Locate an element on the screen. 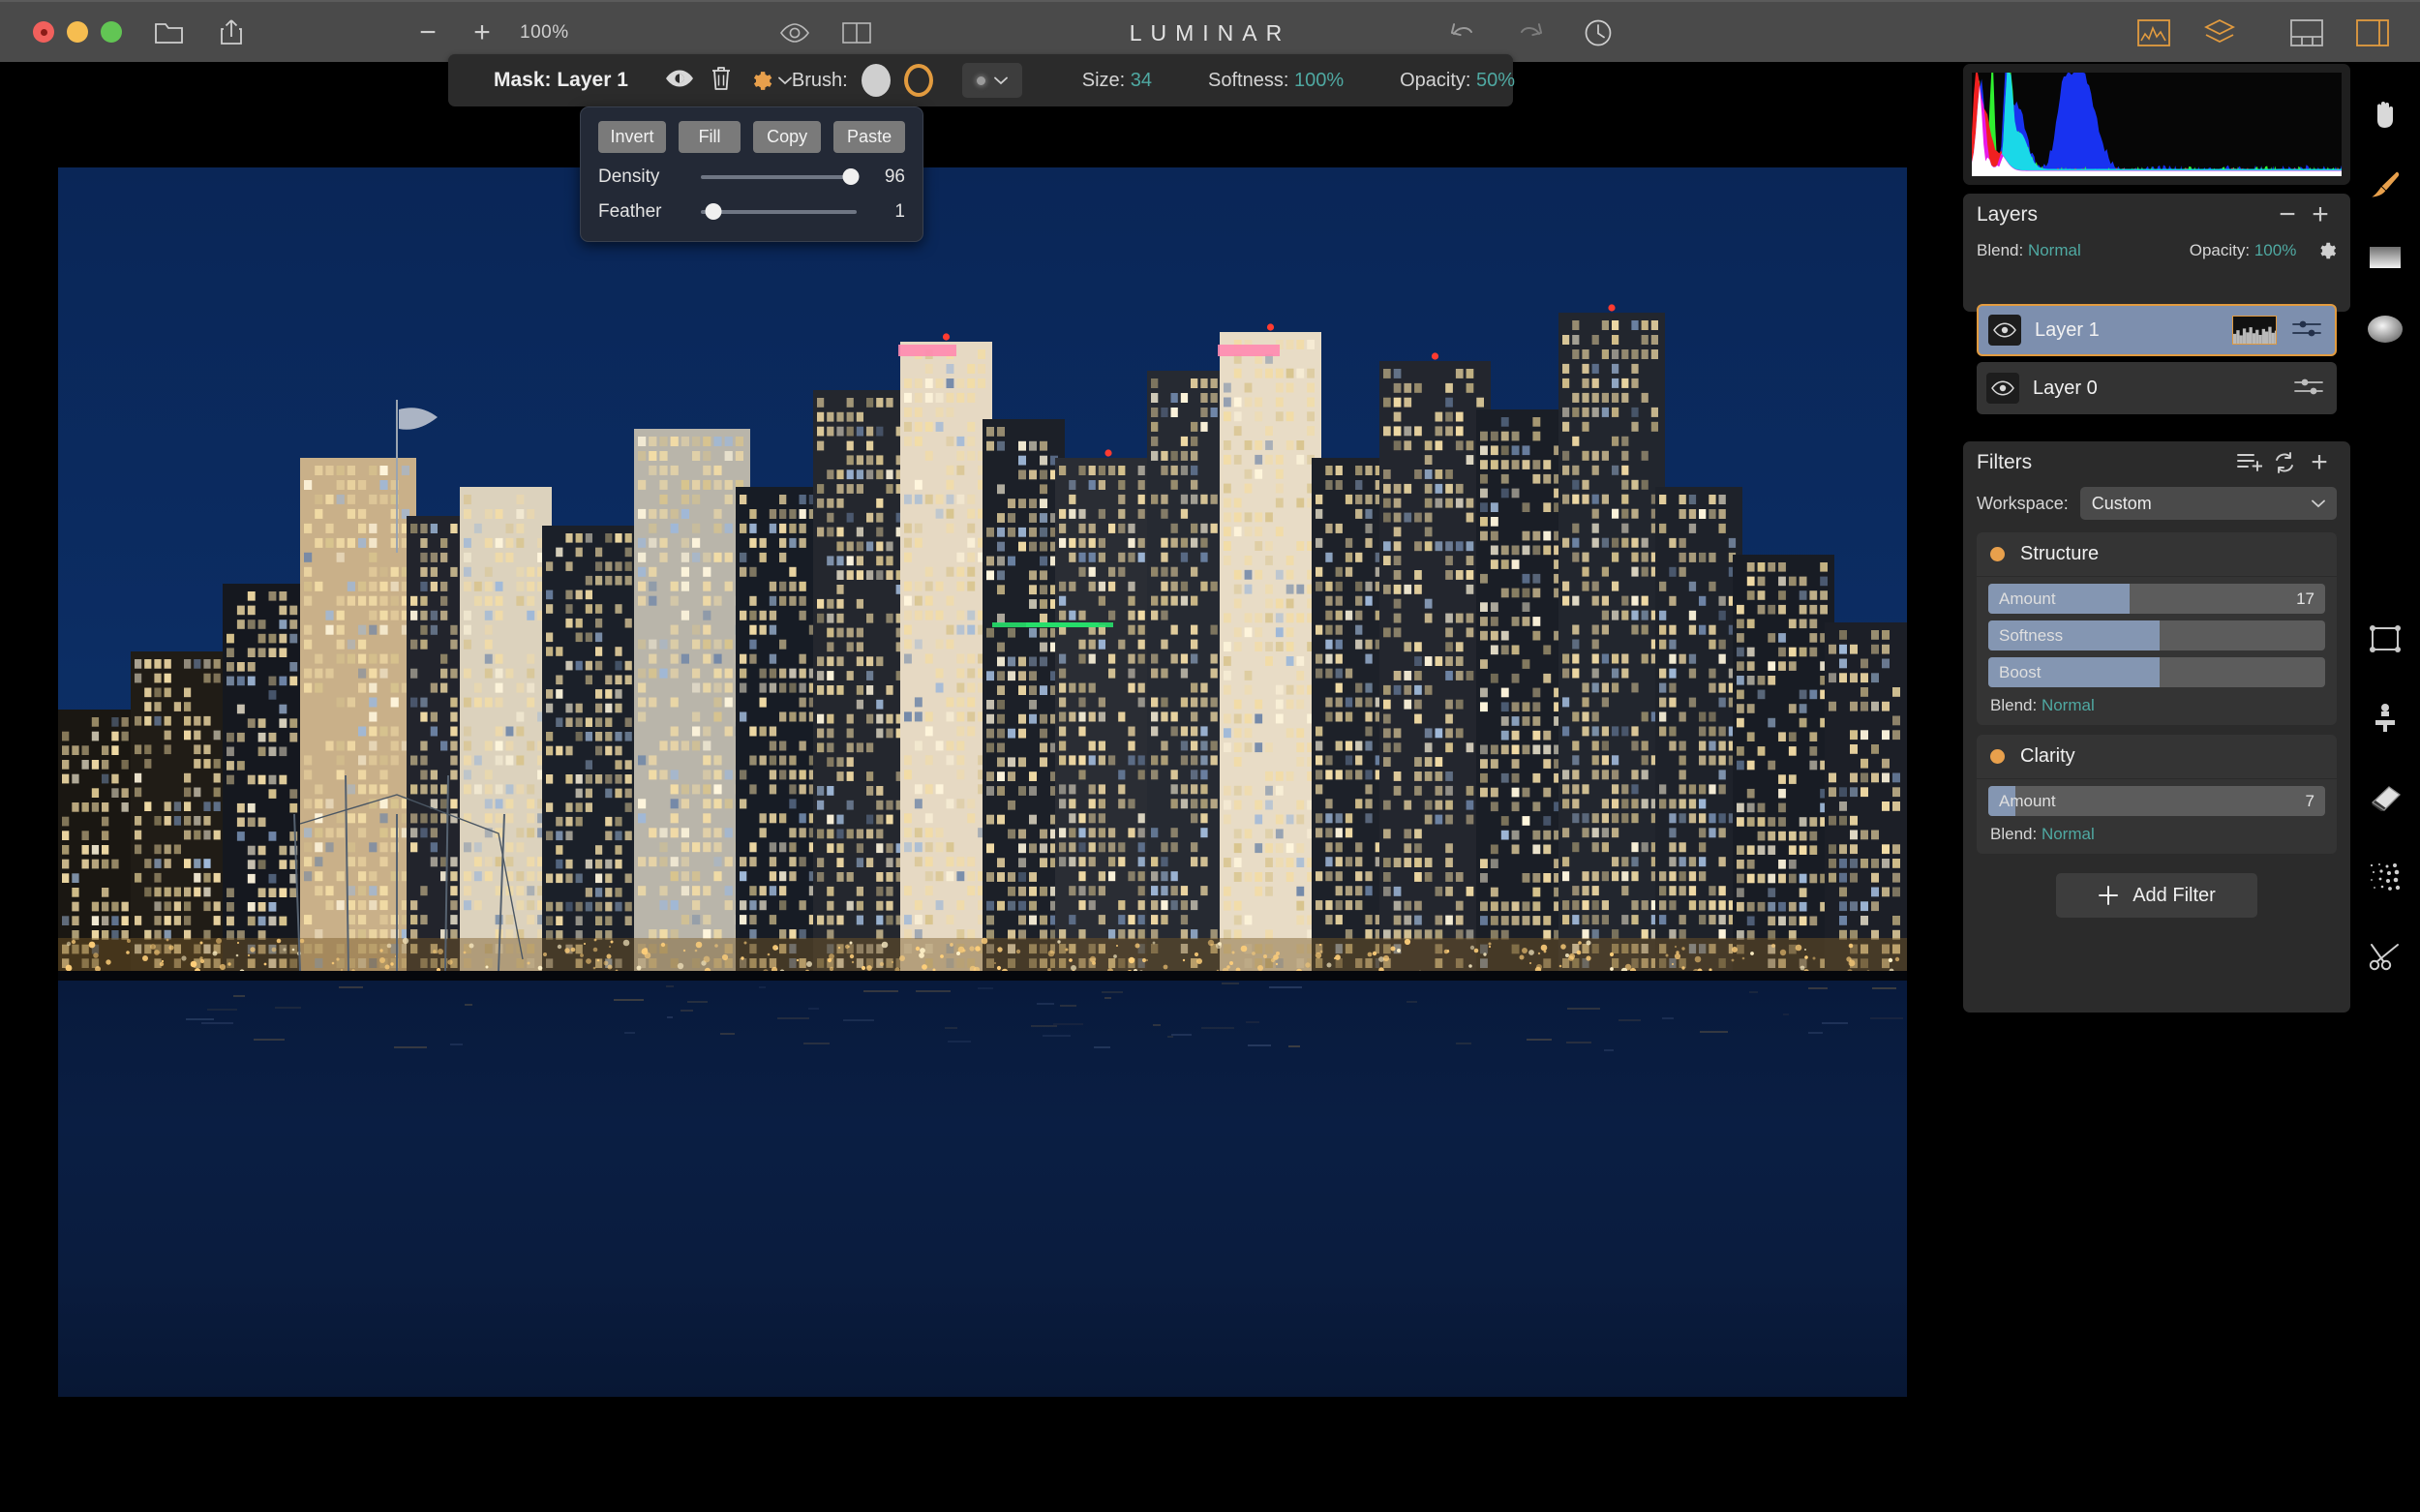  close-window-button is located at coordinates (43, 32).